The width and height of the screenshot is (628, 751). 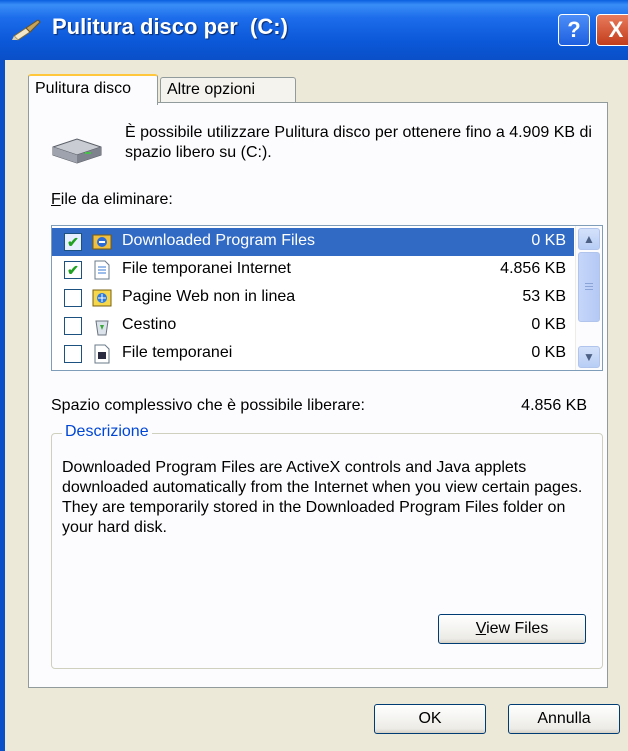 I want to click on file-name: File temporanei, so click(x=177, y=352).